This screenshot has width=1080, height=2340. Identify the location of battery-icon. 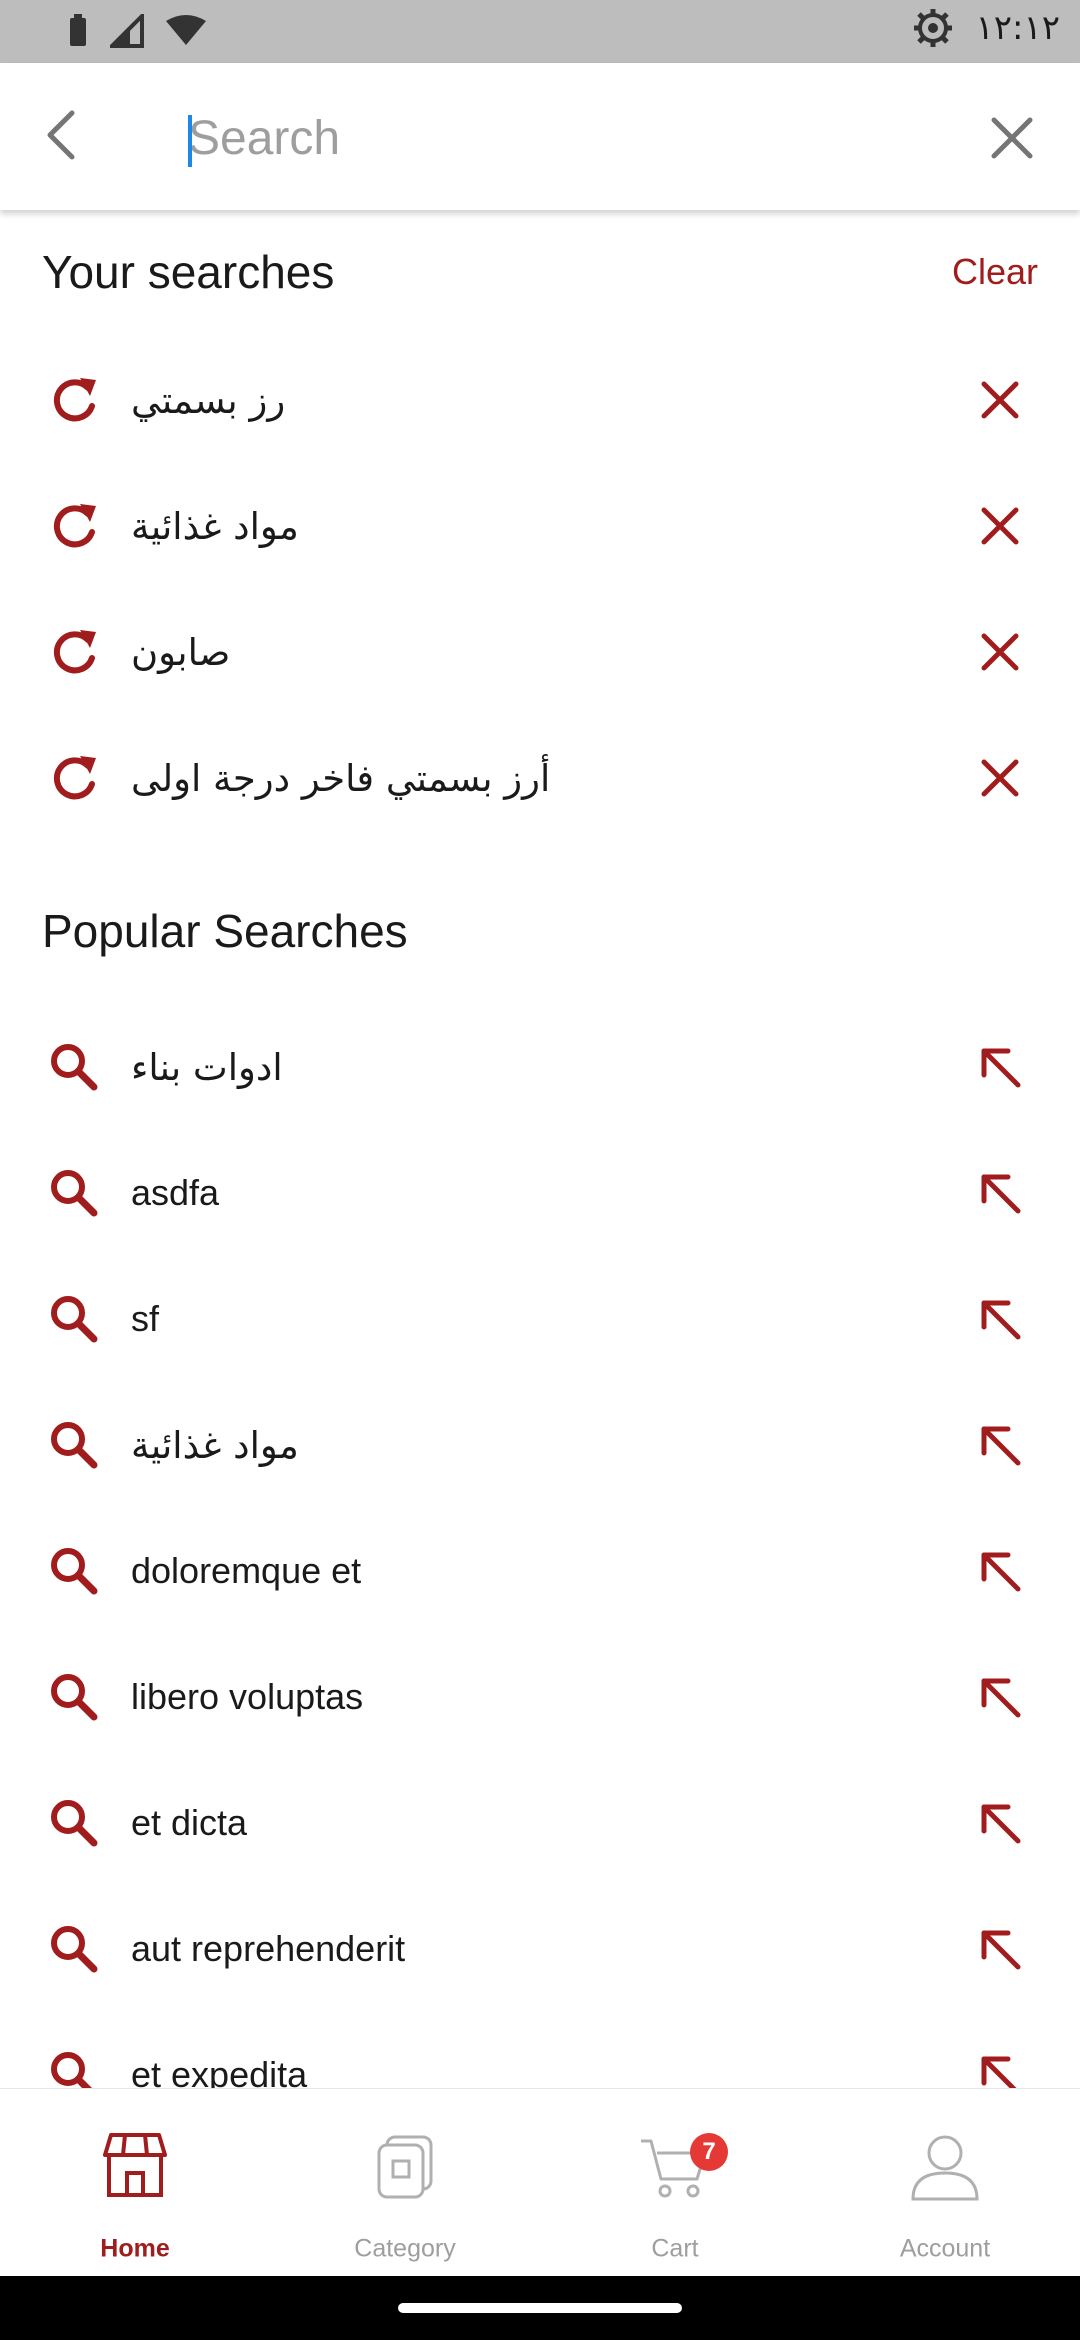
(78, 30).